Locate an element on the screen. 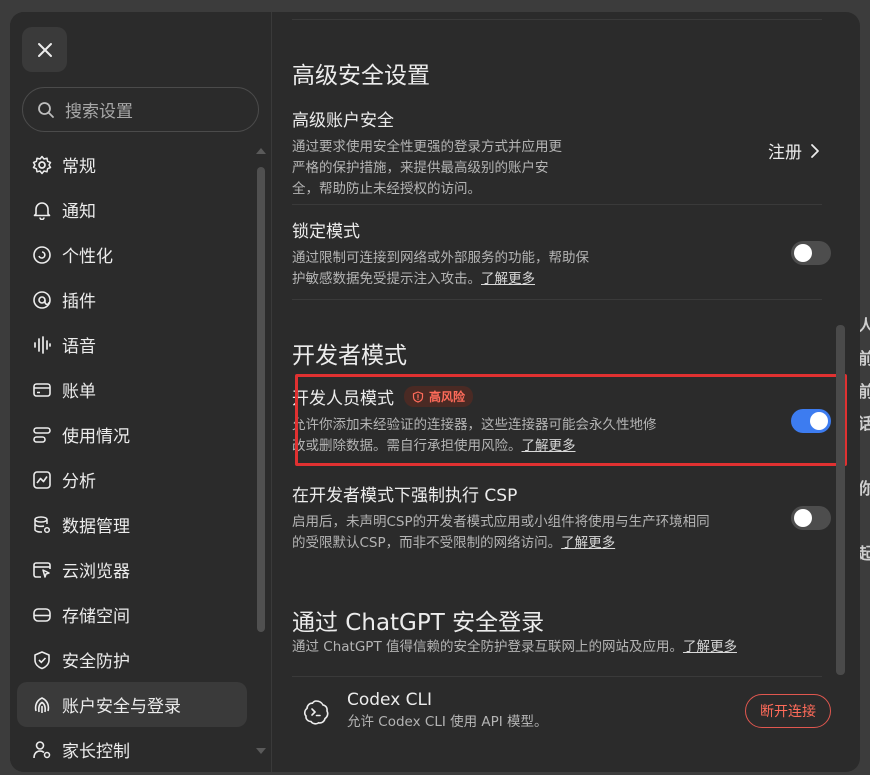 This screenshot has width=870, height=775. register-label: 注册 is located at coordinates (785, 153).